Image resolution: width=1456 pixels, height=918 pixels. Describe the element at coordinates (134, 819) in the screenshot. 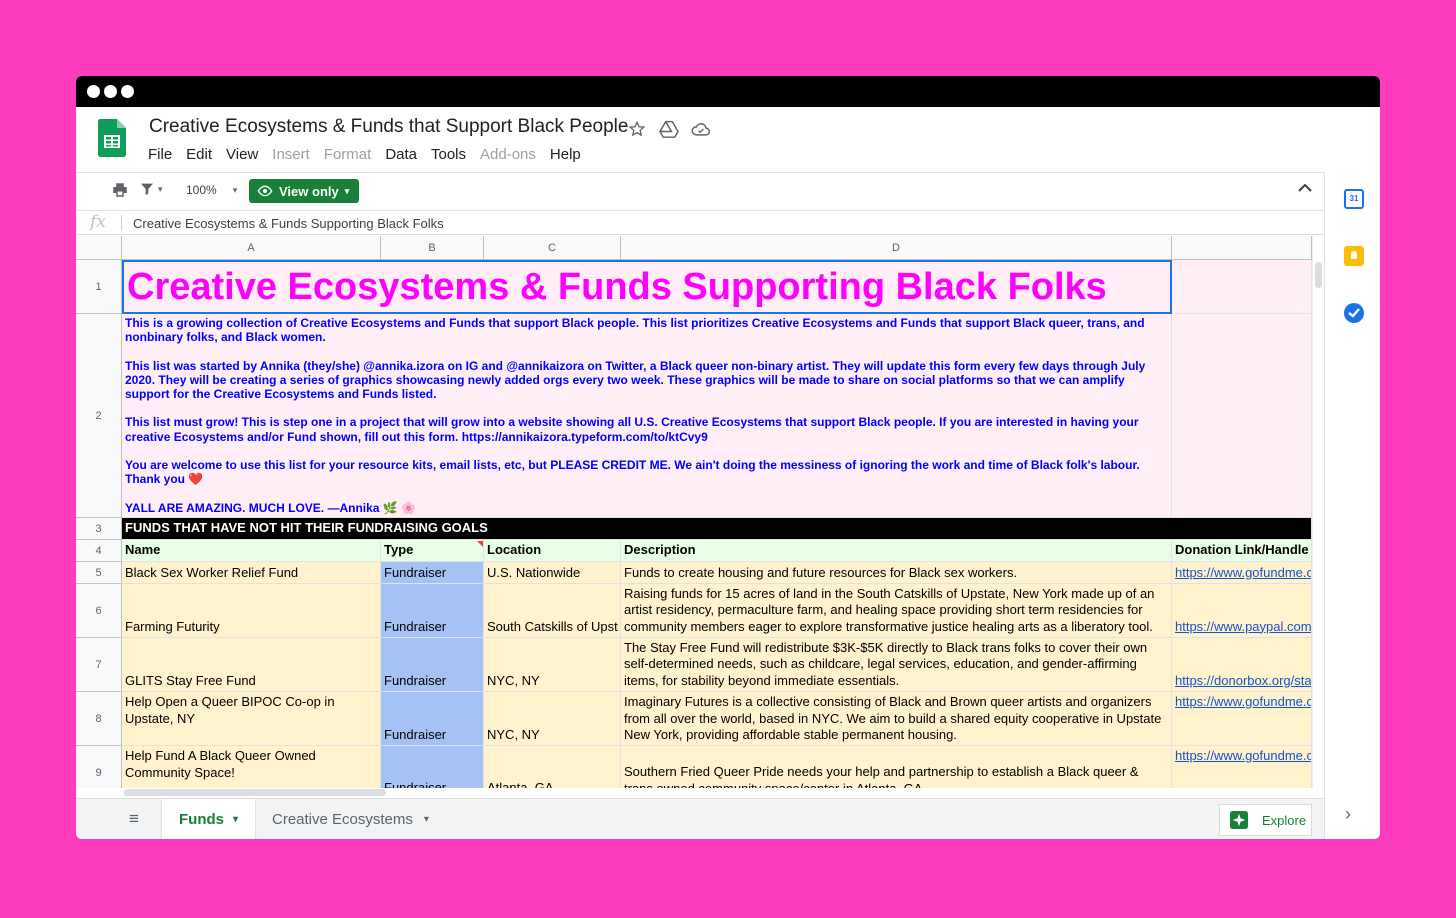

I see `all-sheets-icon: ≡` at that location.